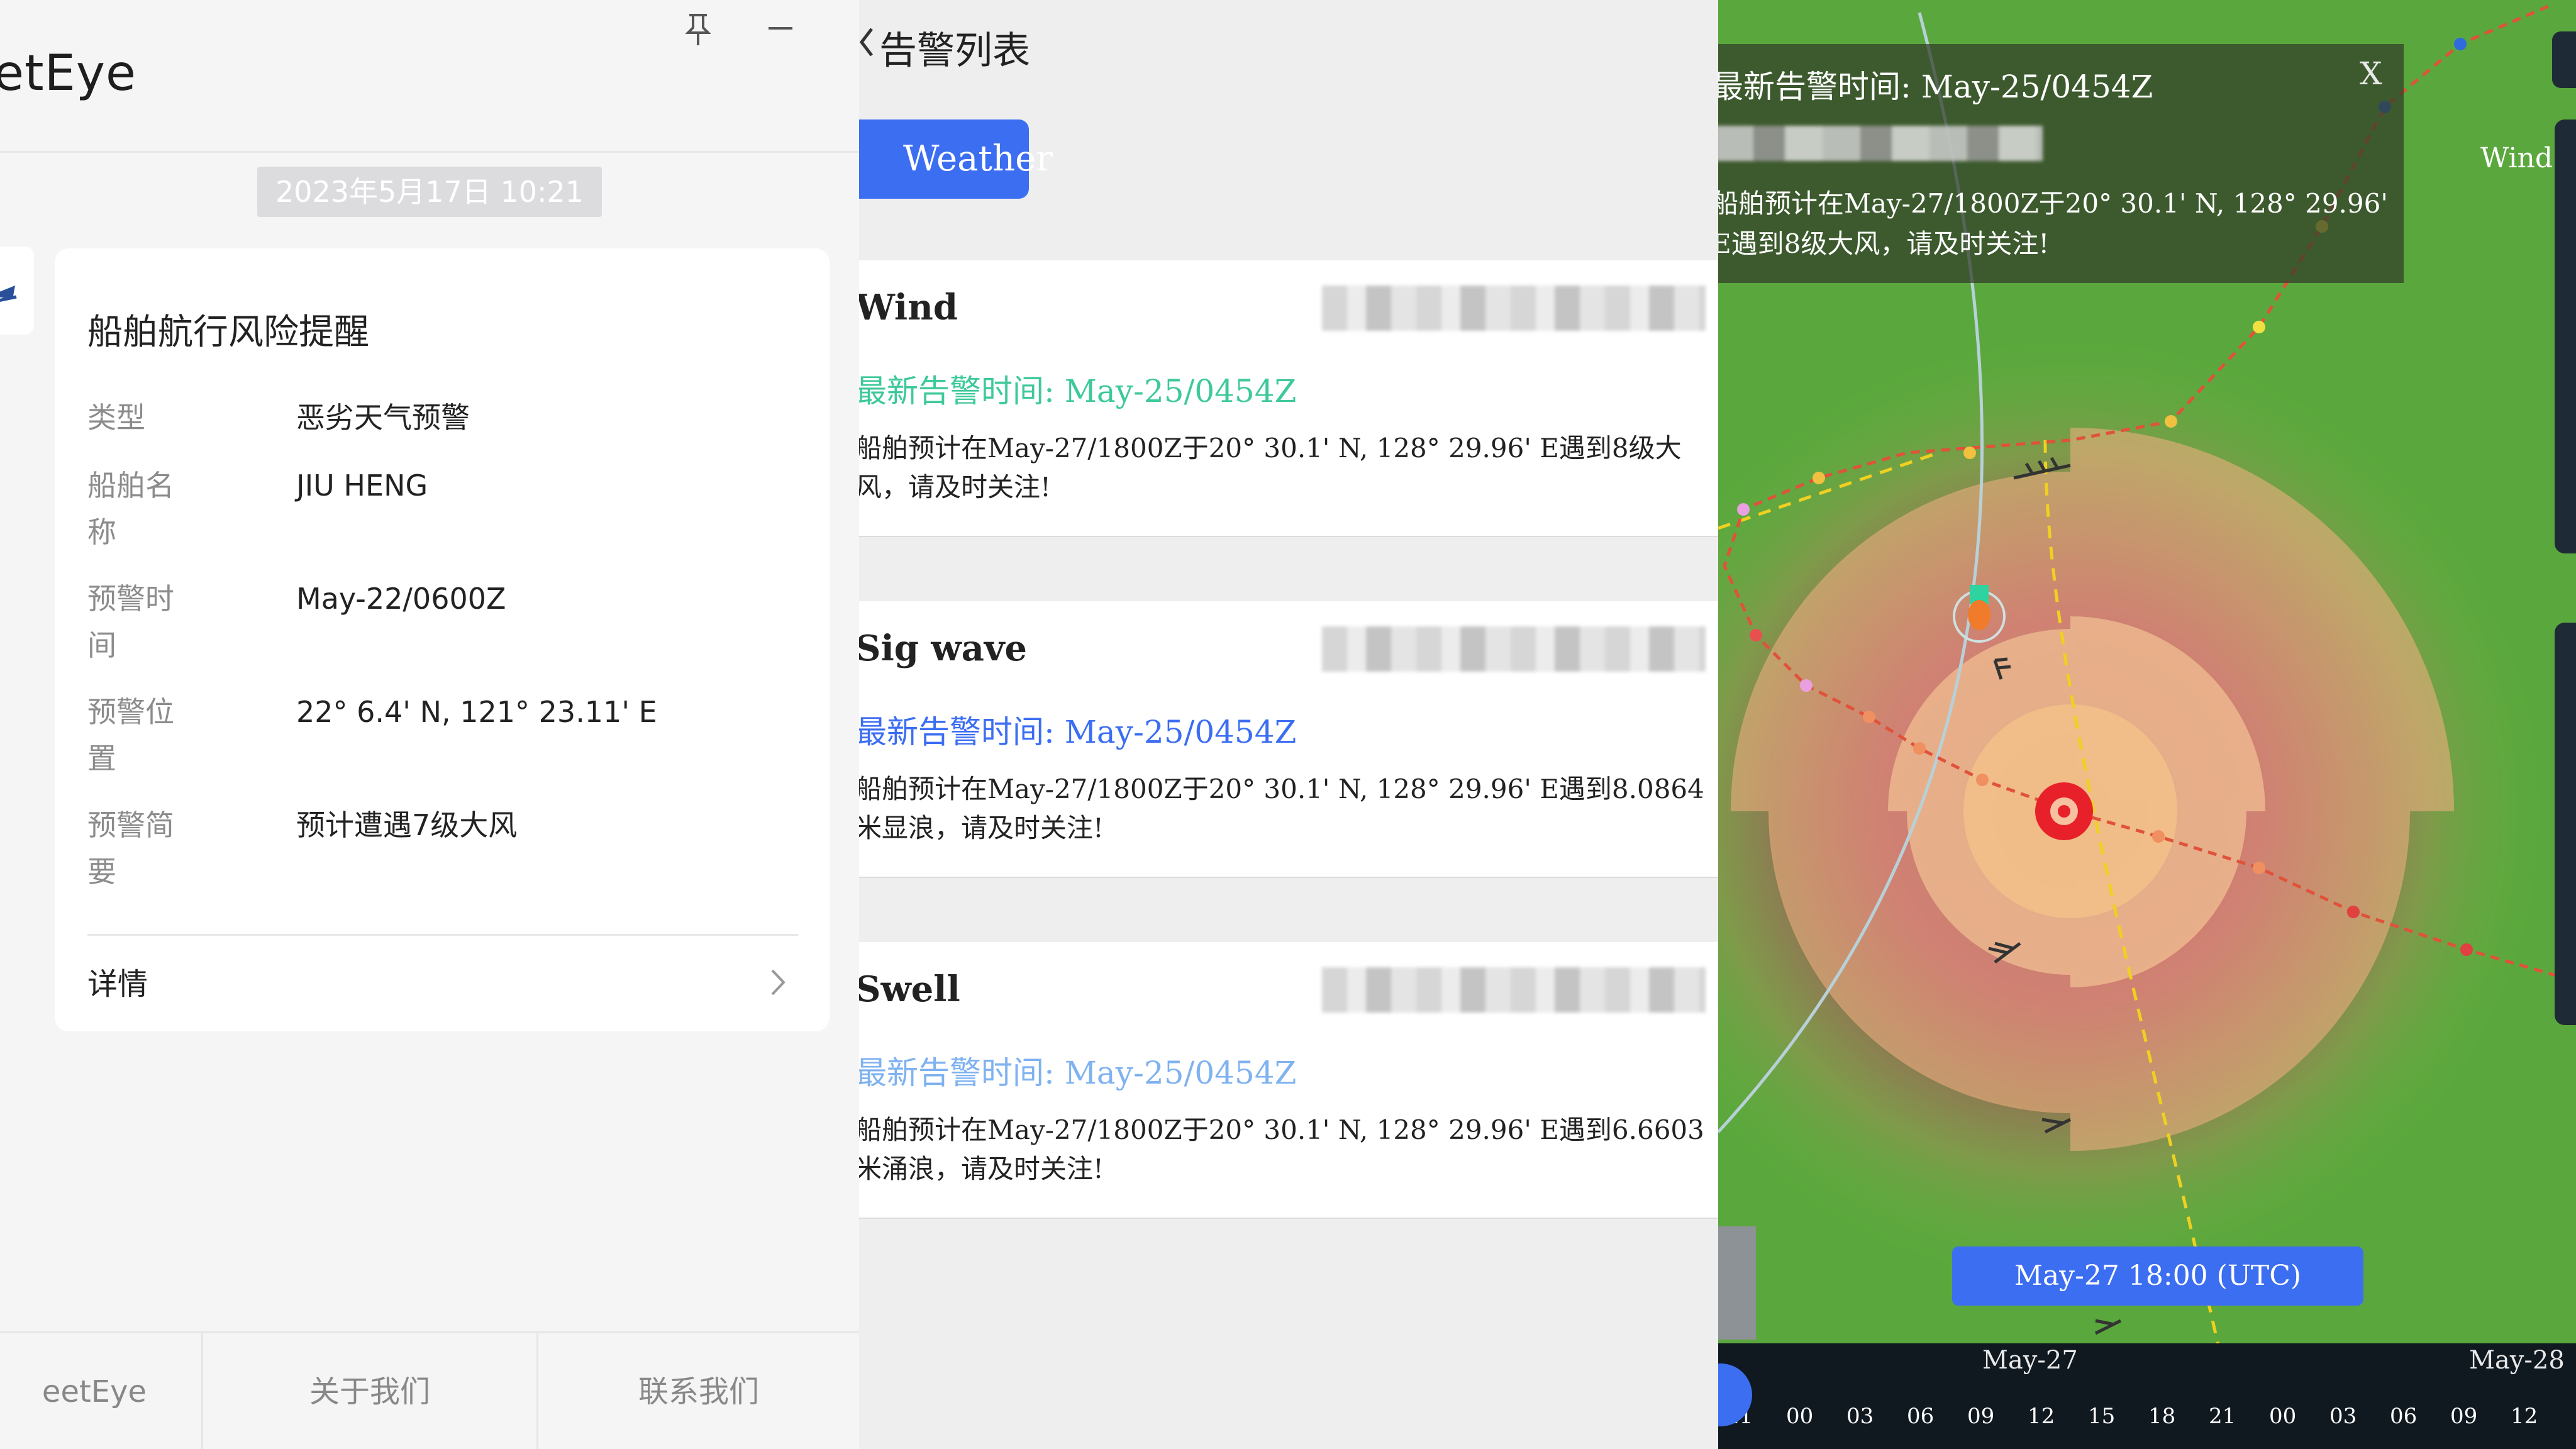 This screenshot has height=1449, width=2576. I want to click on alert-name: Wind, so click(908, 307).